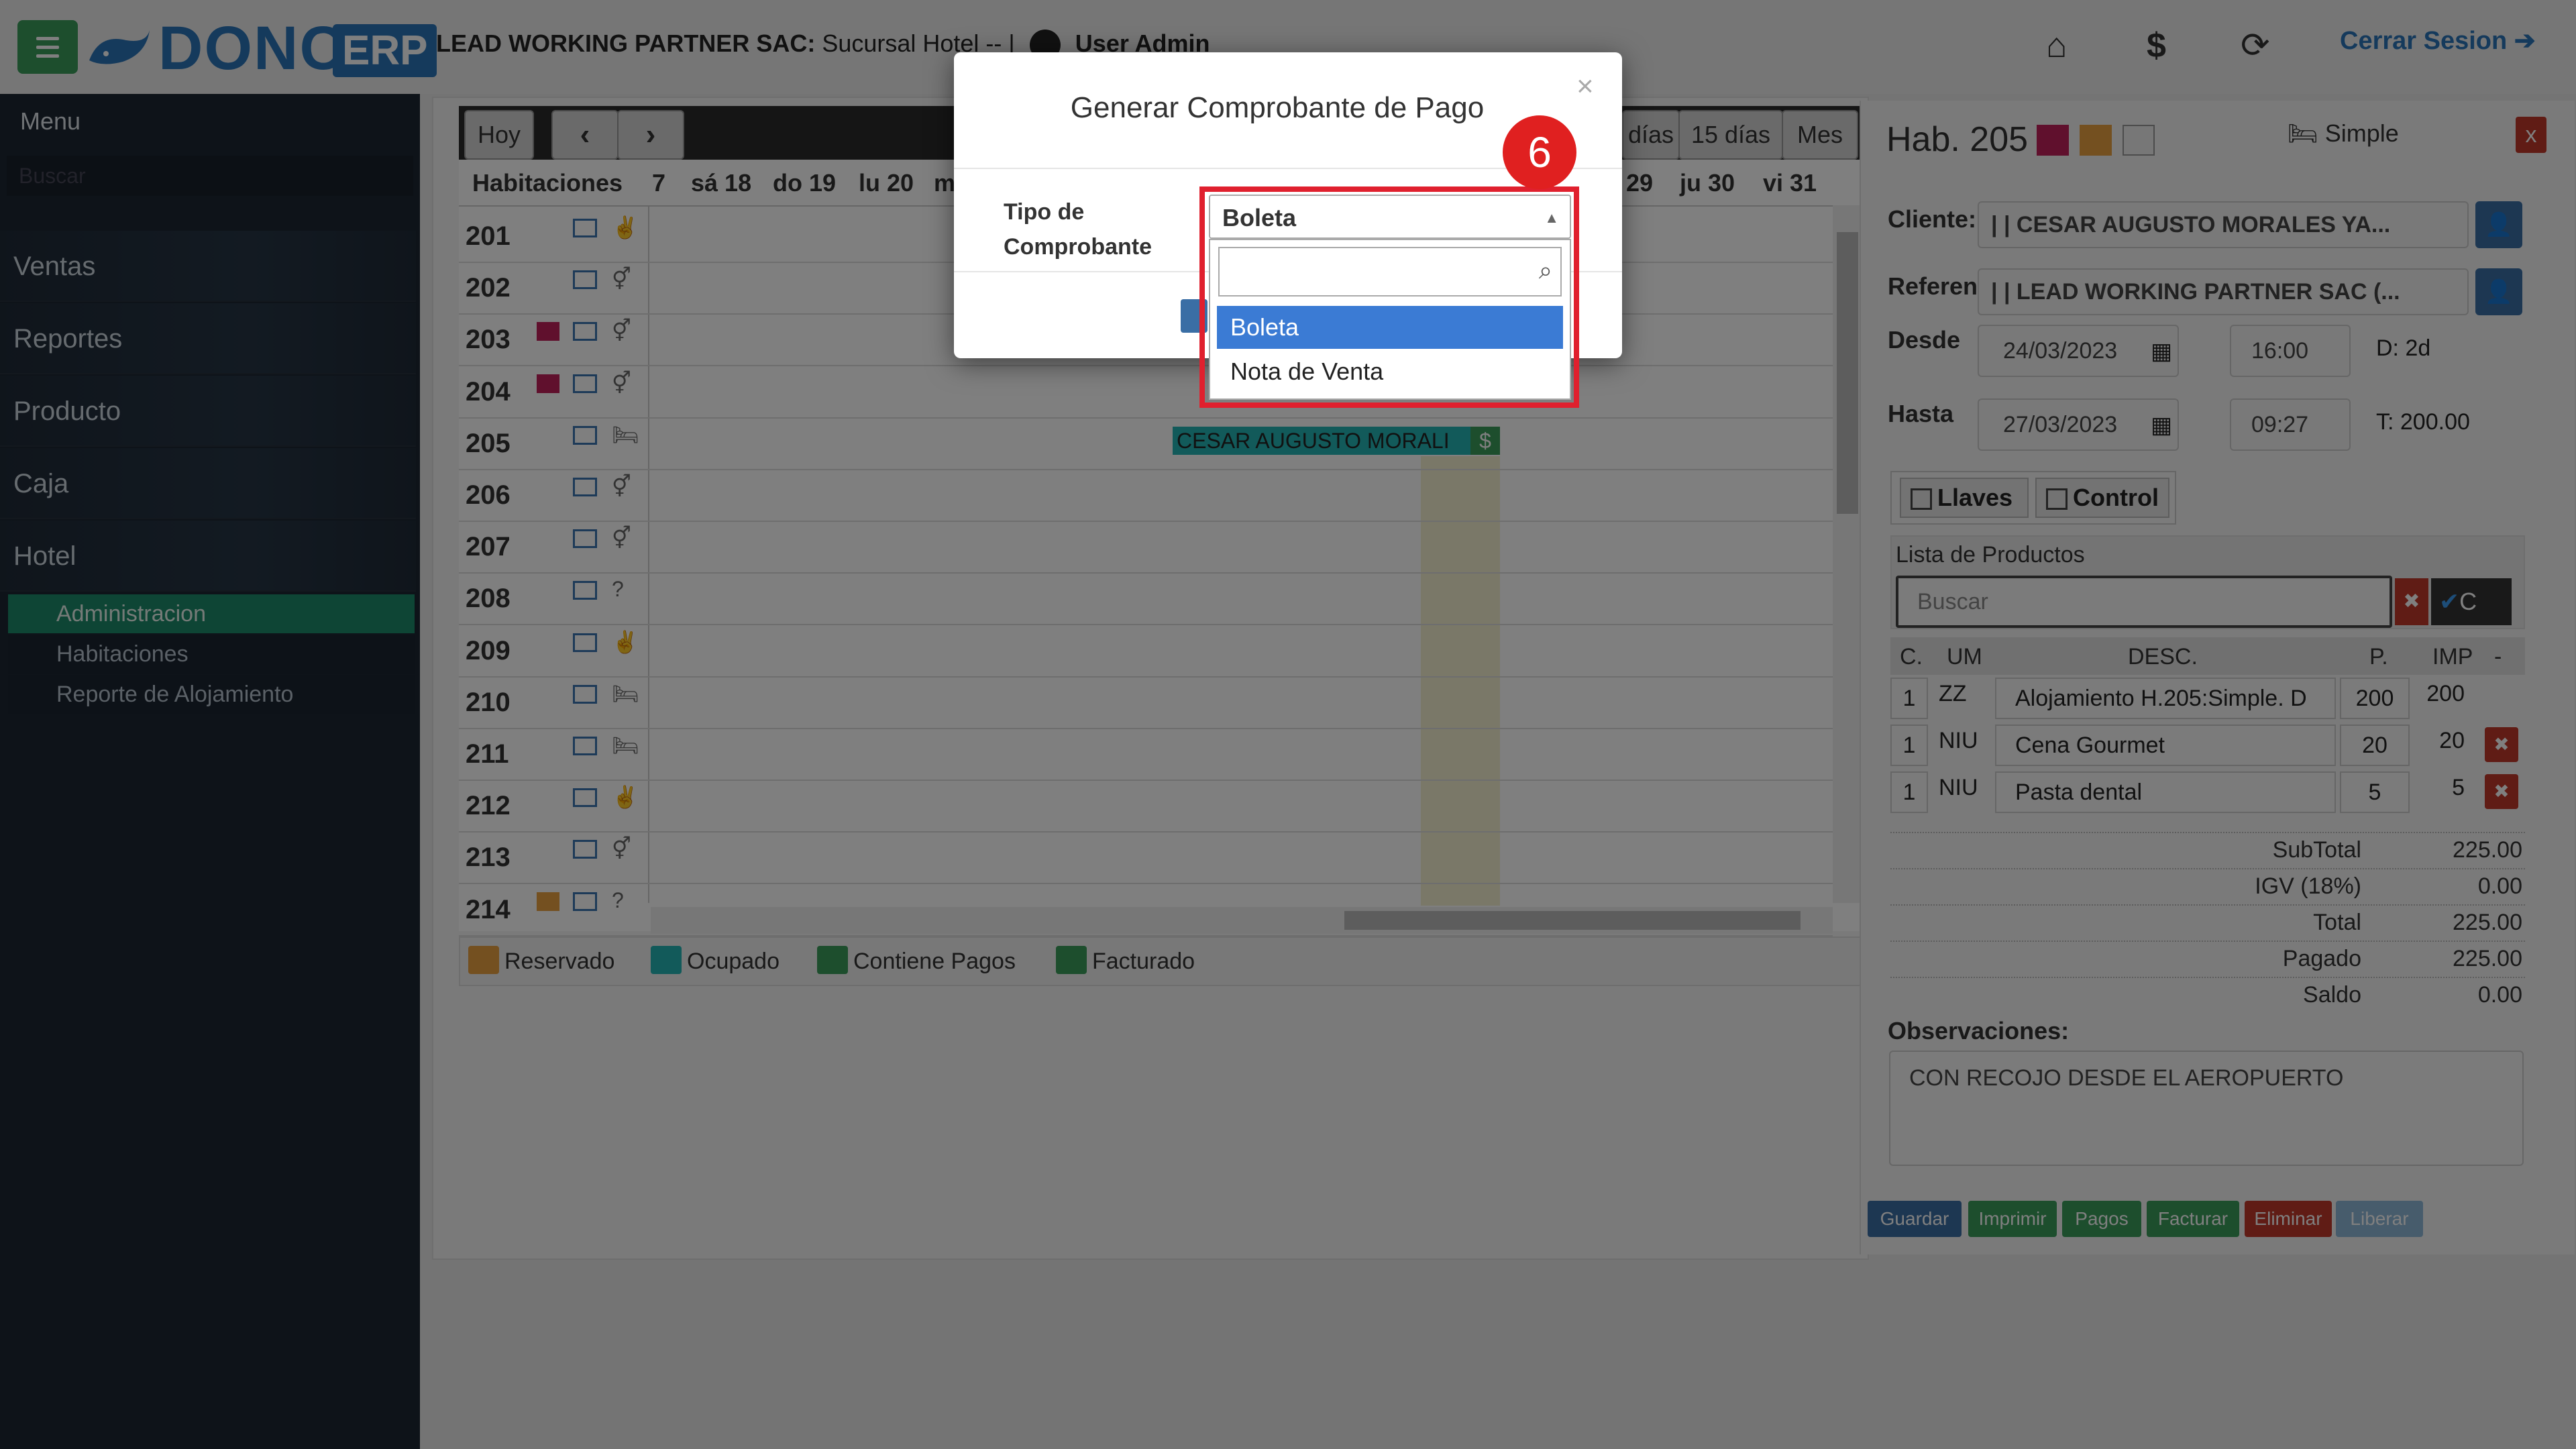  I want to click on modal-close-icon: ×, so click(1585, 86).